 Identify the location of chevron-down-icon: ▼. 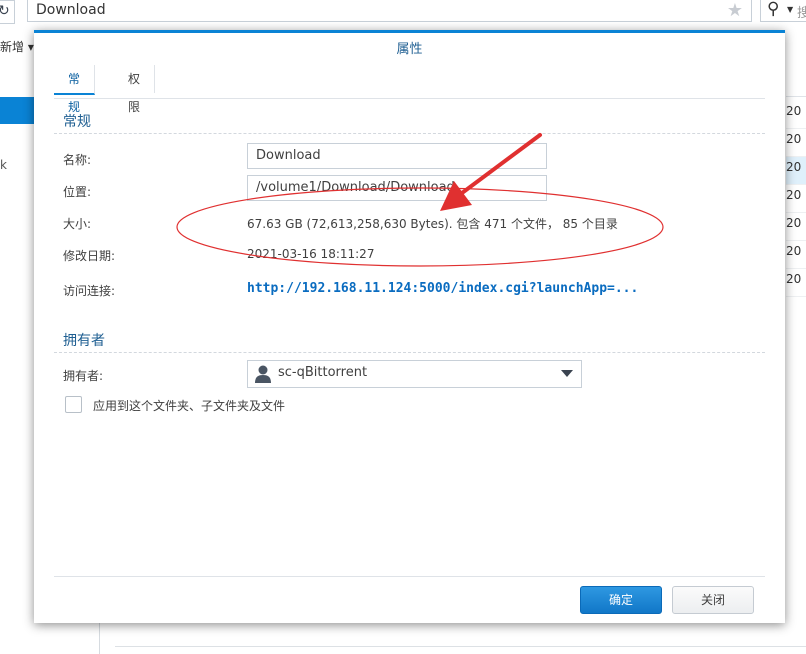
(790, 9).